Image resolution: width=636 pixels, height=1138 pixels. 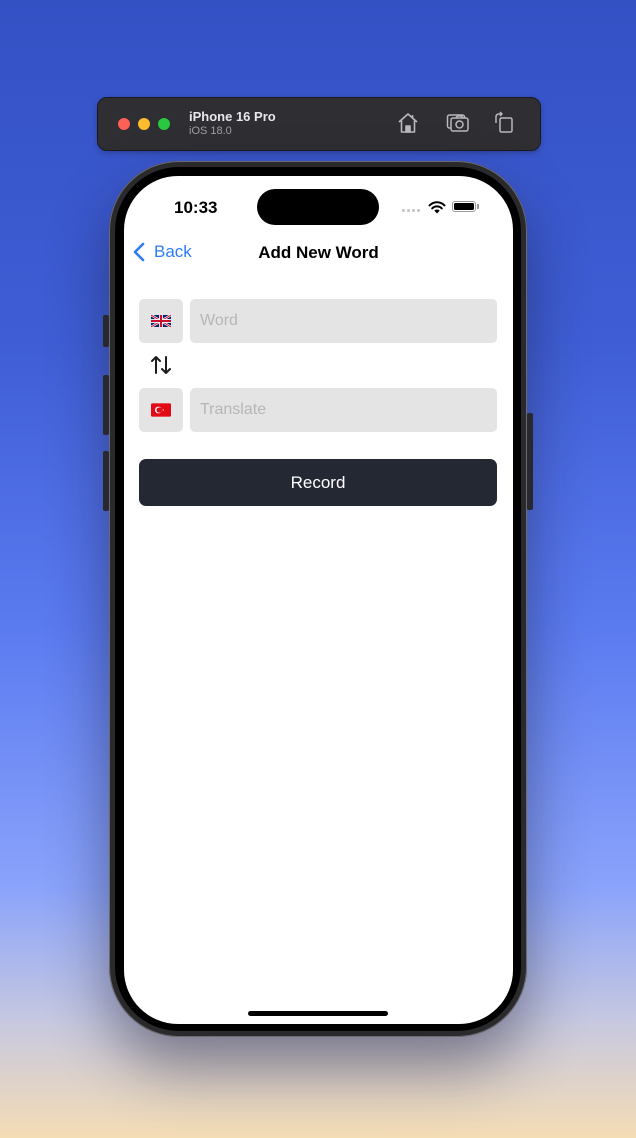 What do you see at coordinates (343, 410) in the screenshot?
I see `translate-input` at bounding box center [343, 410].